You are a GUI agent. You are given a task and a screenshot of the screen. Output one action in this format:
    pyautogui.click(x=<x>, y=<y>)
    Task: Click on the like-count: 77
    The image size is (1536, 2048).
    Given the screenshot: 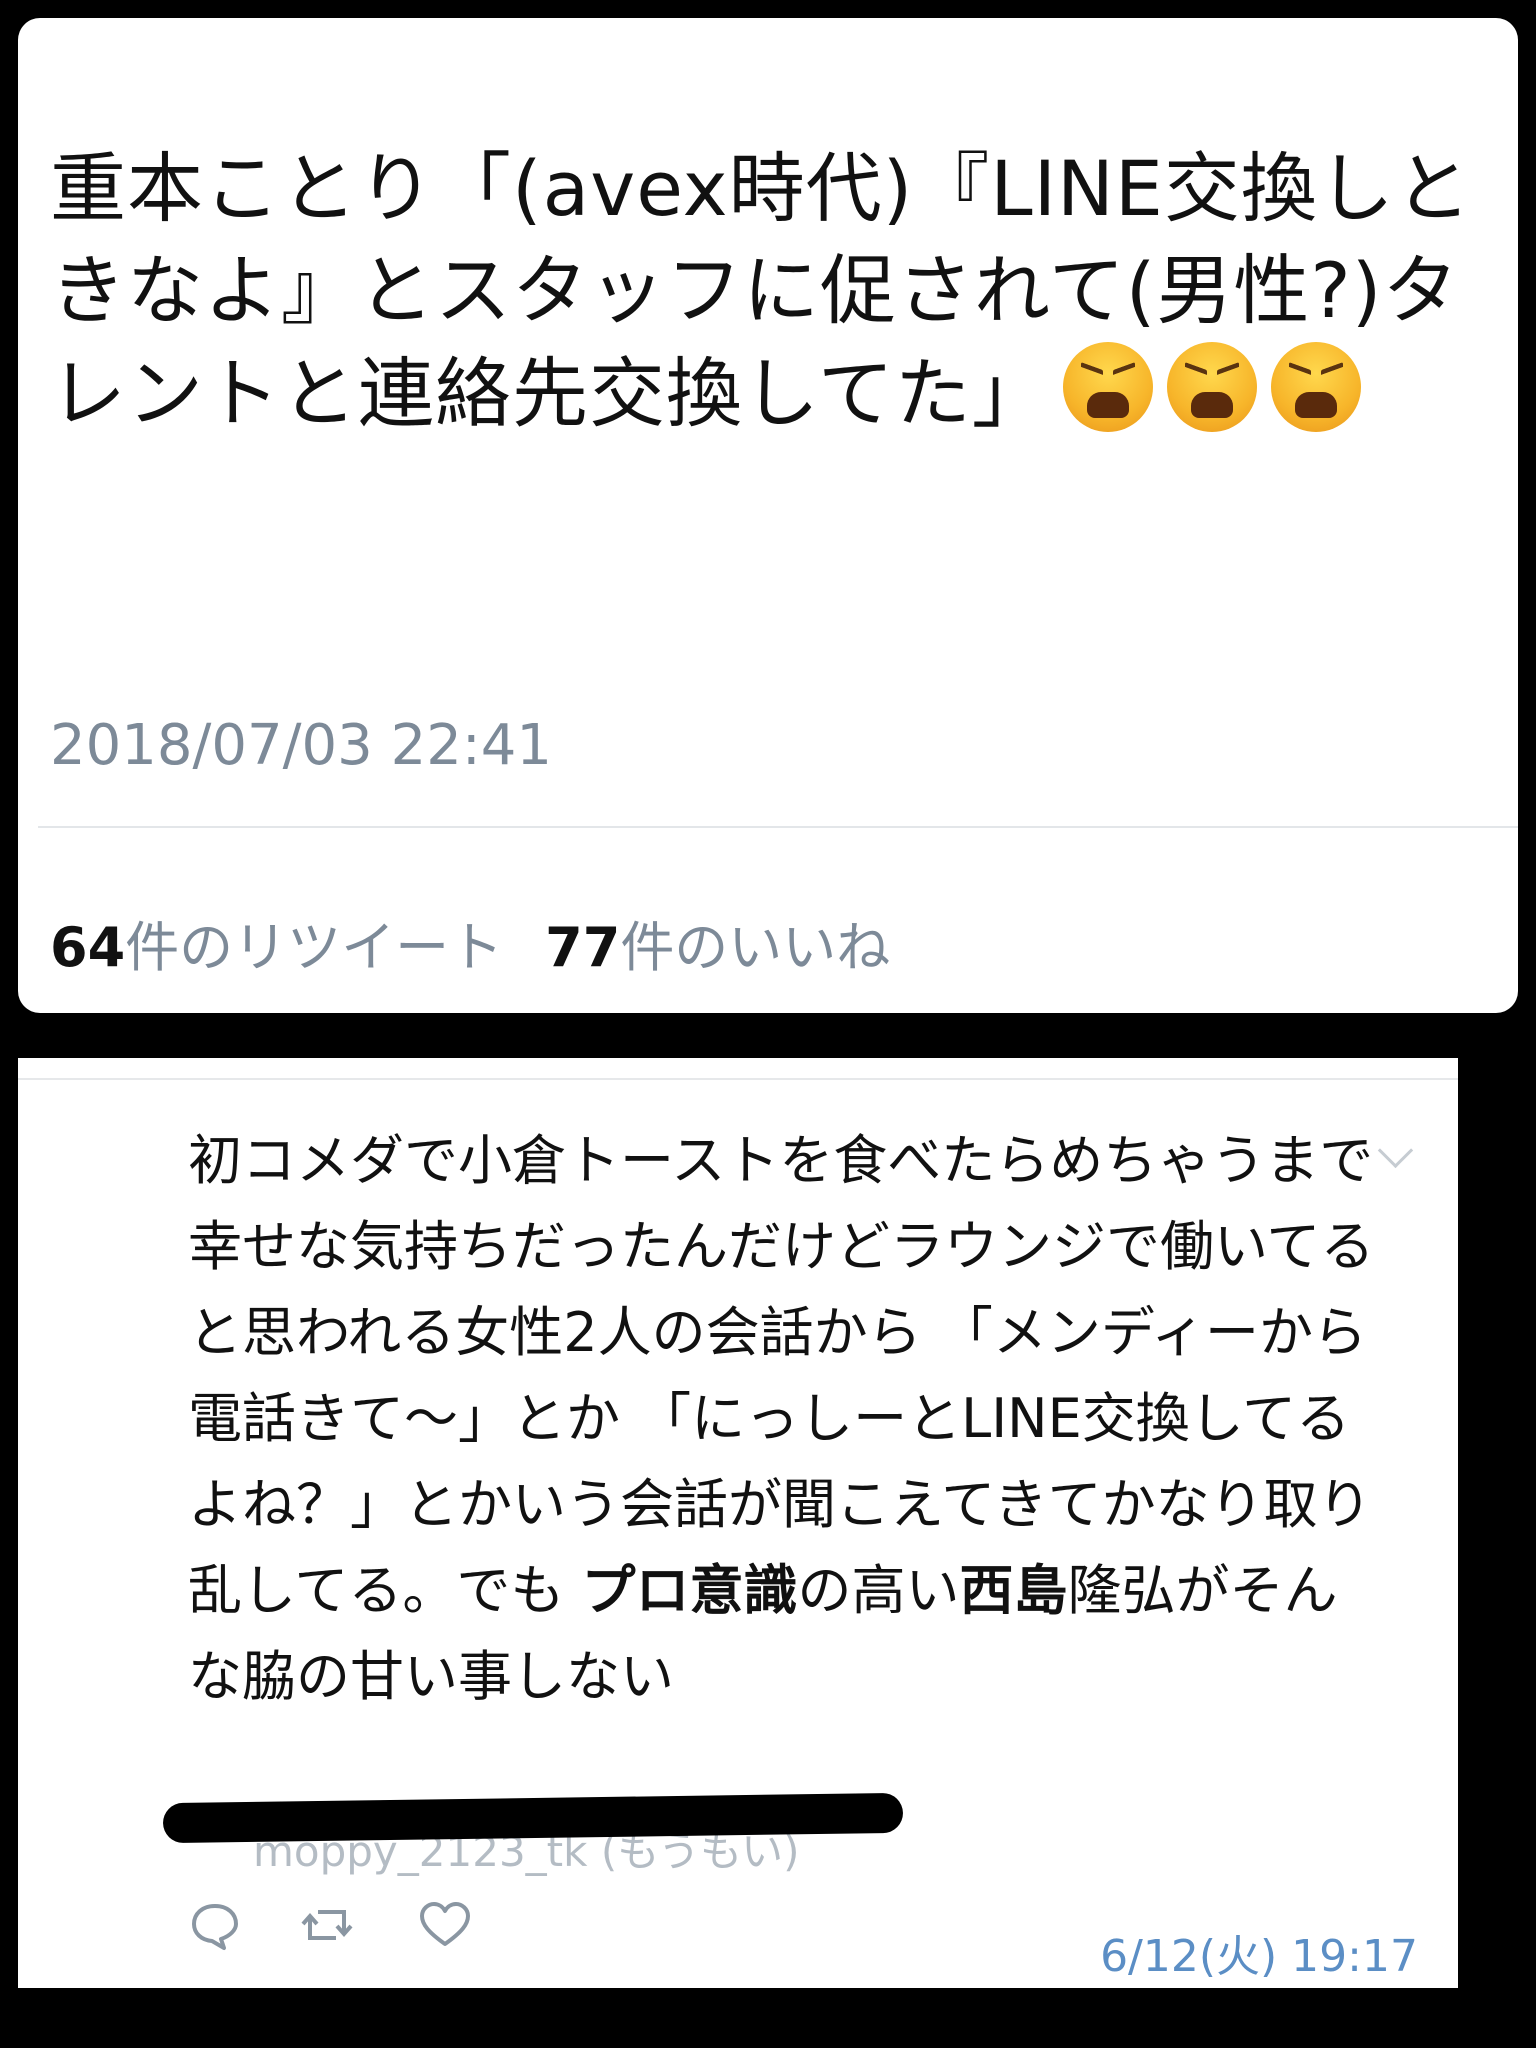 What is the action you would take?
    pyautogui.click(x=582, y=947)
    